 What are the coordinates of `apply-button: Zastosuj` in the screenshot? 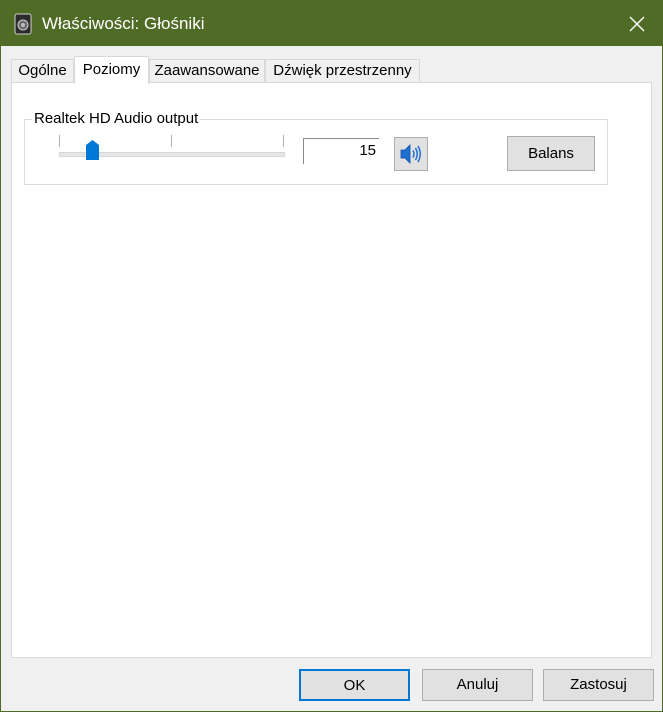 It's located at (598, 685).